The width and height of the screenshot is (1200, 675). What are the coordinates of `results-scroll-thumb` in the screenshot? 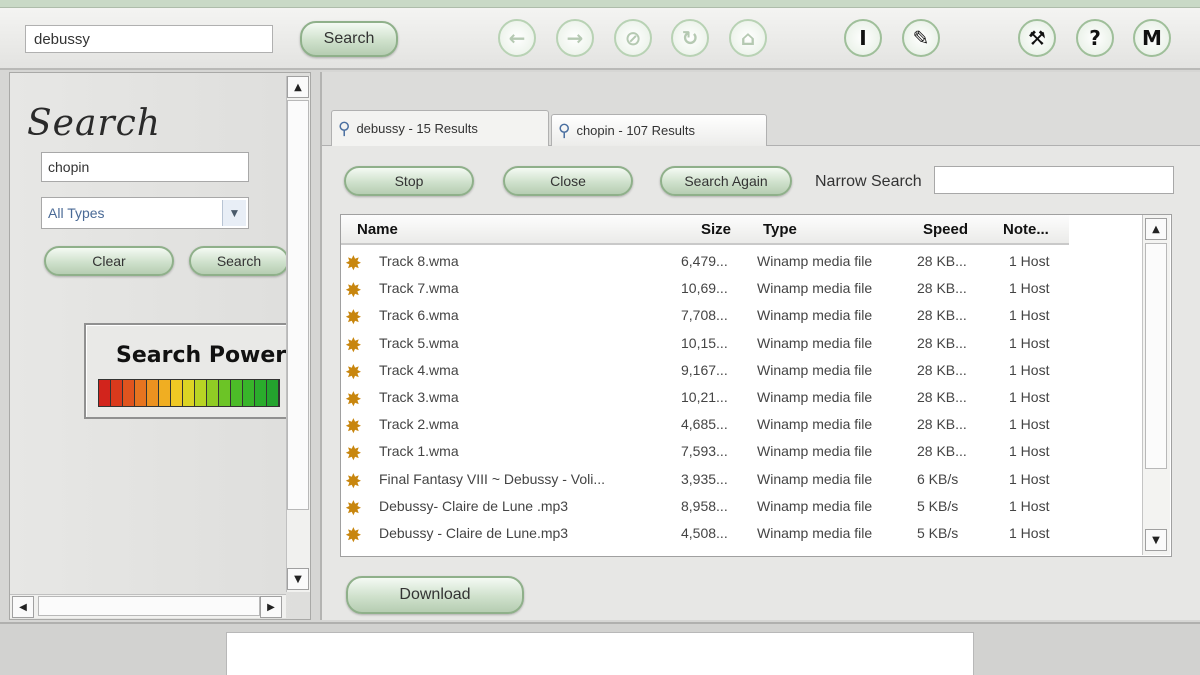 It's located at (1156, 356).